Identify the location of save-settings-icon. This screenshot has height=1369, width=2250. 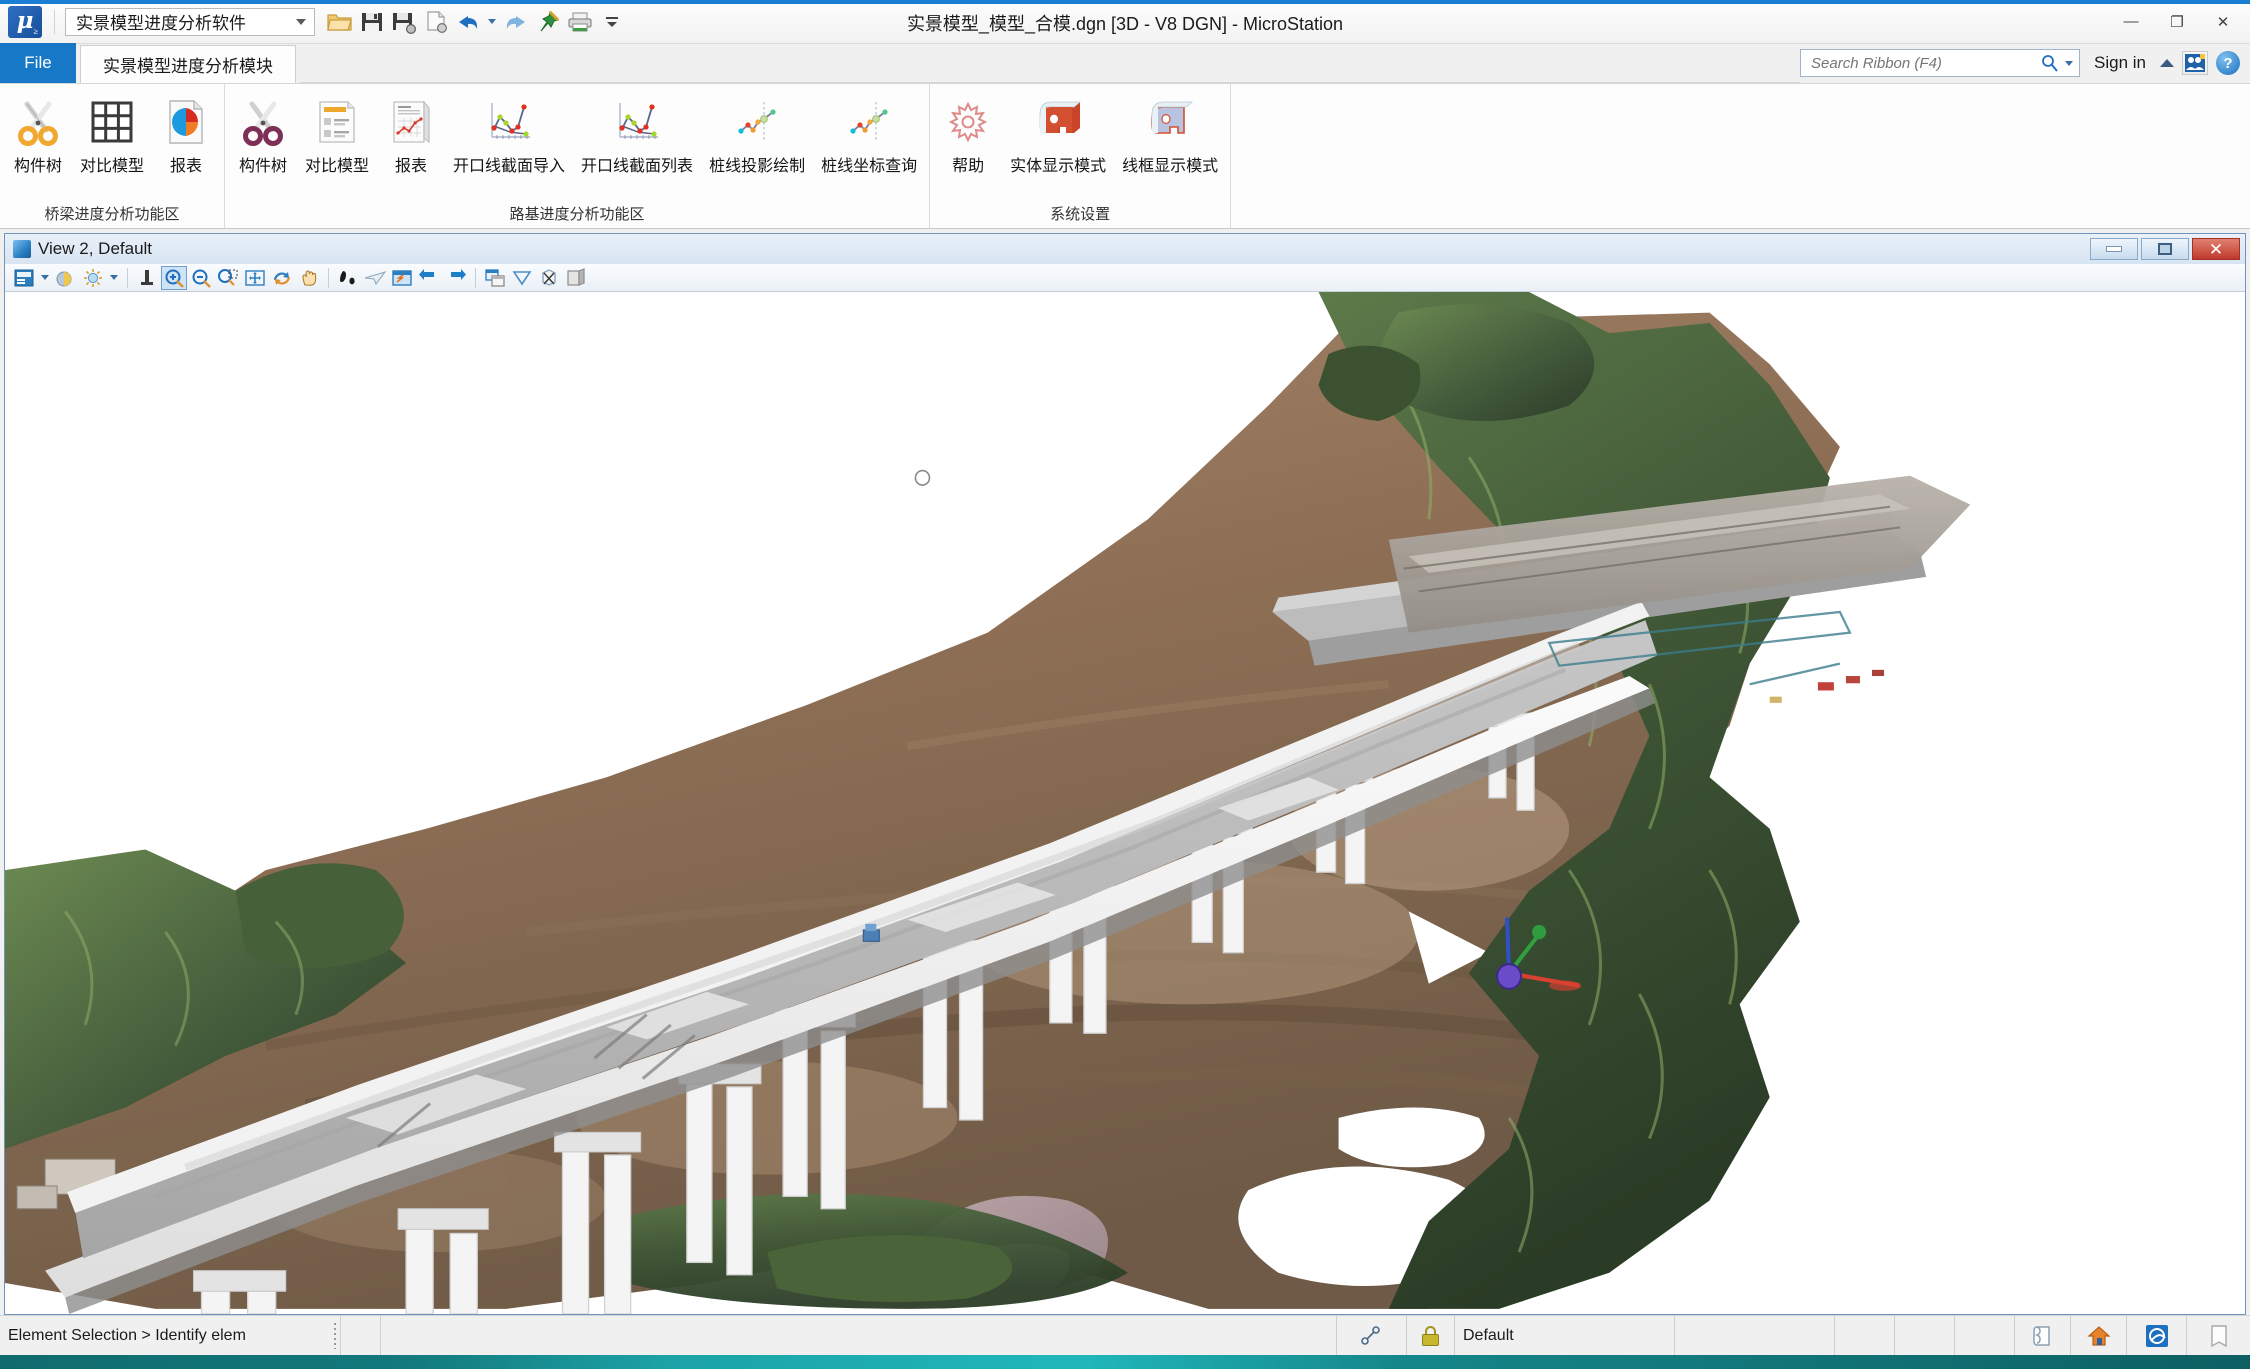
(436, 22).